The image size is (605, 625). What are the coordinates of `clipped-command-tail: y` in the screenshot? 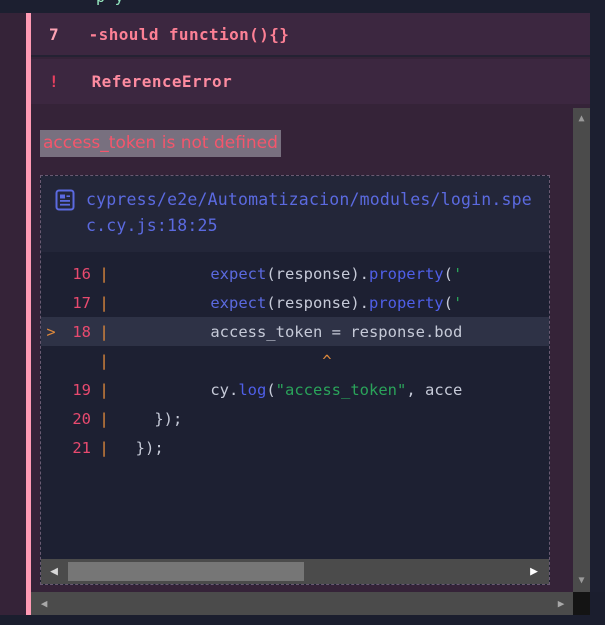 It's located at (119, 3).